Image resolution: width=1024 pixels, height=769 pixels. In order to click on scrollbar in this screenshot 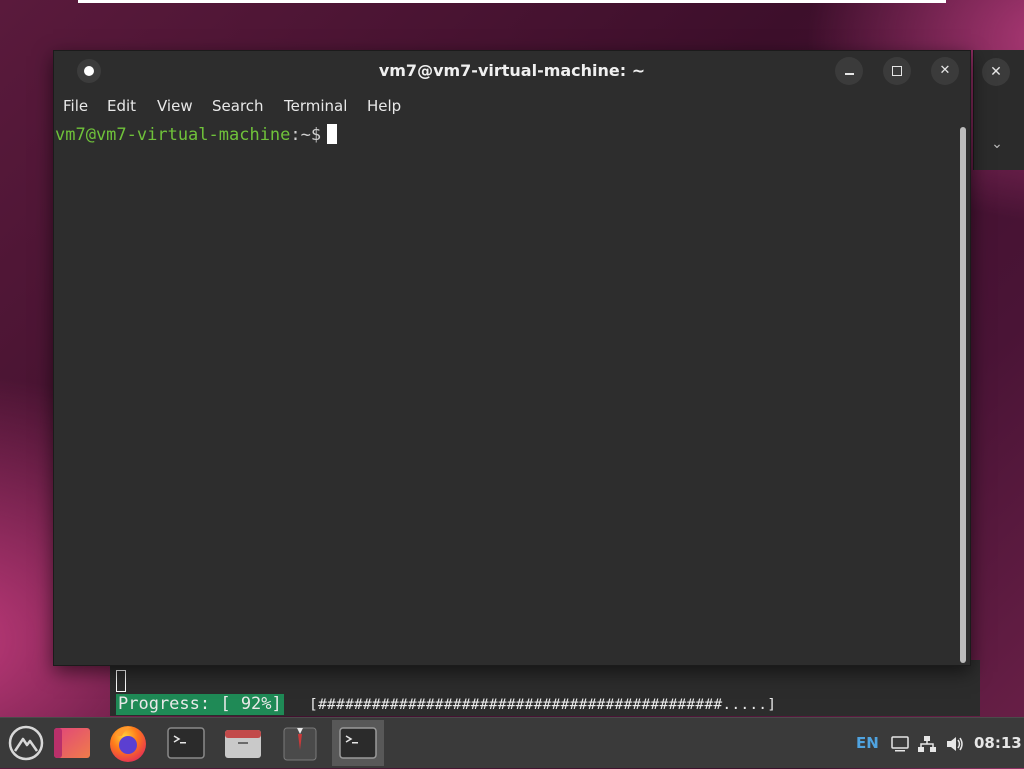, I will do `click(963, 395)`.